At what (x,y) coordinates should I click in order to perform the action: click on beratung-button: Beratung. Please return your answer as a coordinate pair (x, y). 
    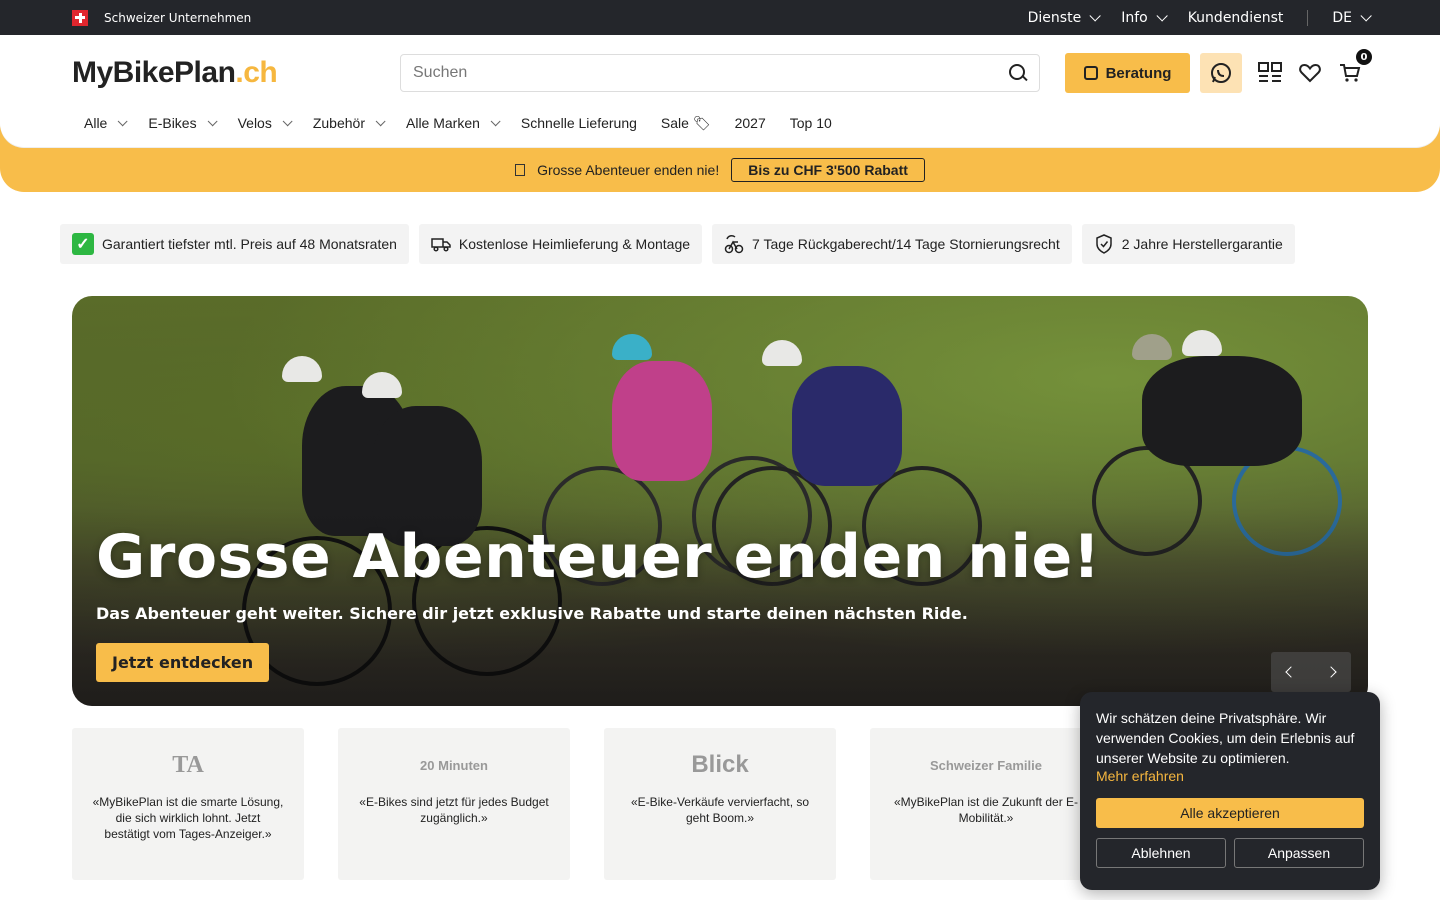
    Looking at the image, I should click on (1127, 73).